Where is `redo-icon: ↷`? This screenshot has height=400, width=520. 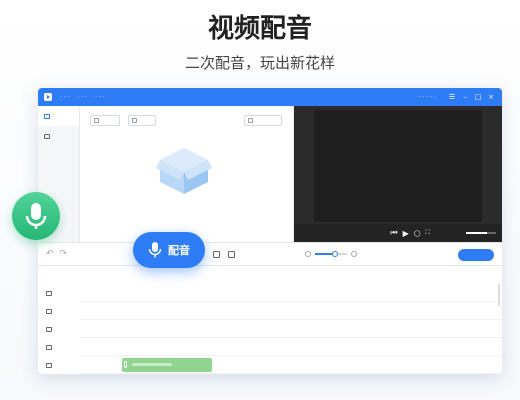 redo-icon: ↷ is located at coordinates (64, 254).